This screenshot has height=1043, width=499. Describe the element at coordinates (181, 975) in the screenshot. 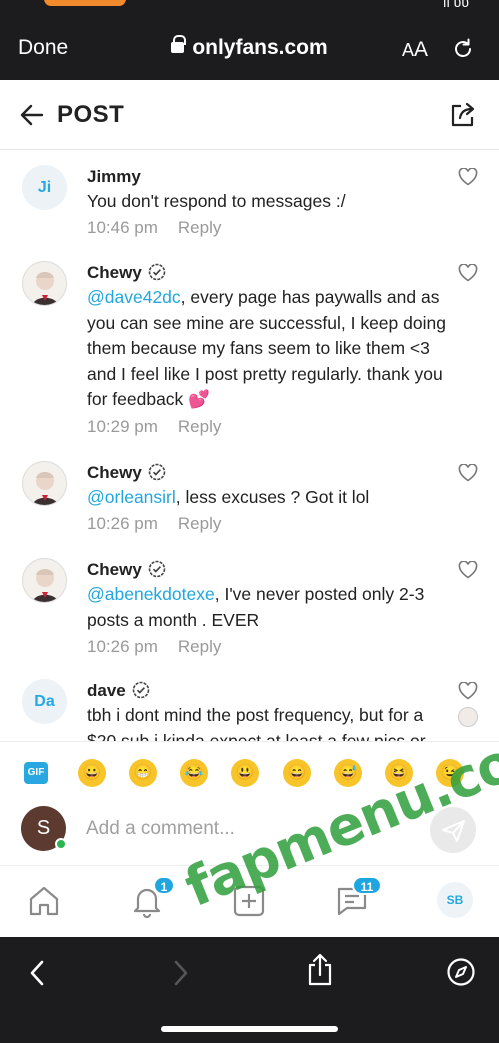

I see `forward-icon` at that location.